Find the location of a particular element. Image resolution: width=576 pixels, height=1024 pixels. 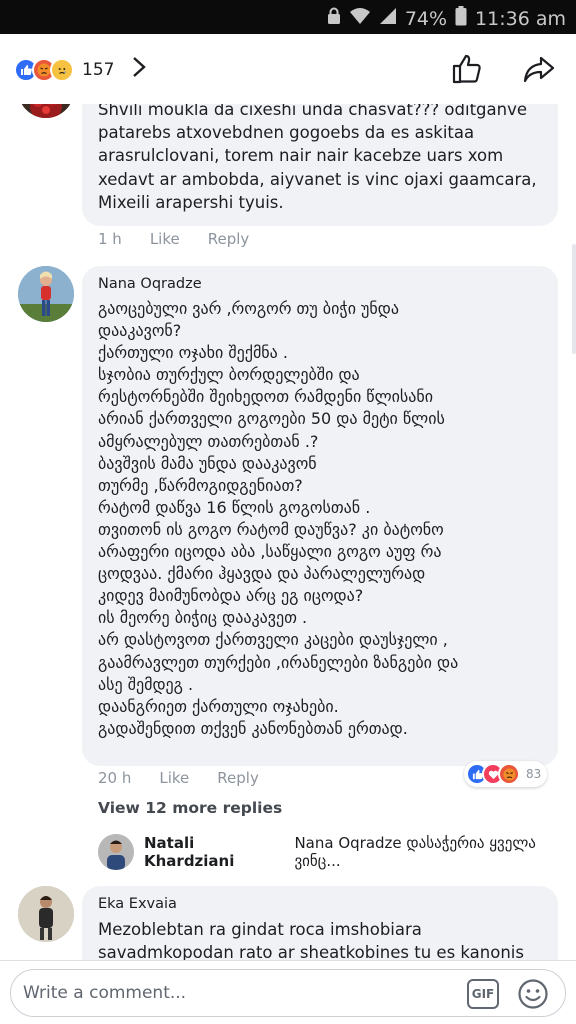

lock-icon is located at coordinates (334, 18).